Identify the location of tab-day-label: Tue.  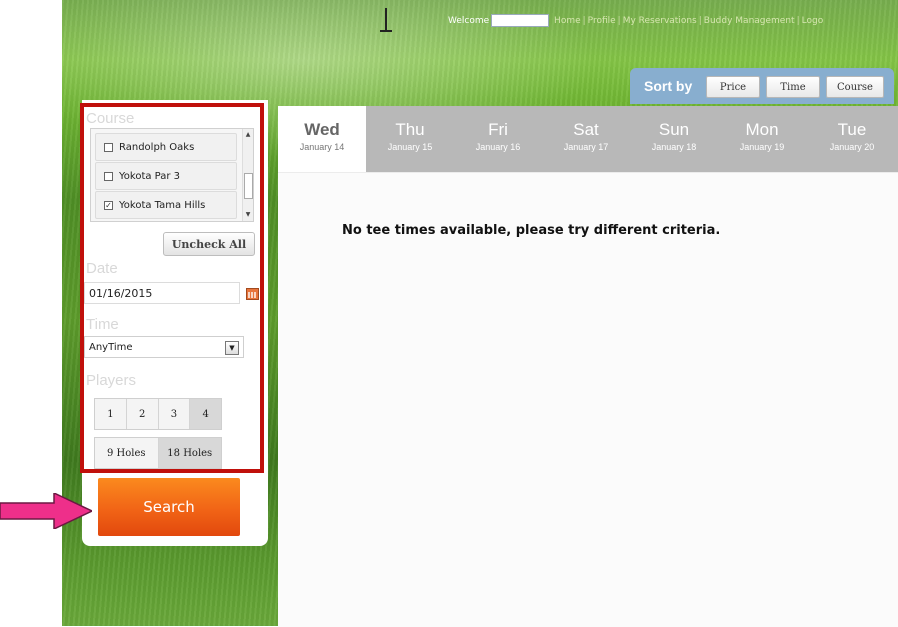
(852, 129).